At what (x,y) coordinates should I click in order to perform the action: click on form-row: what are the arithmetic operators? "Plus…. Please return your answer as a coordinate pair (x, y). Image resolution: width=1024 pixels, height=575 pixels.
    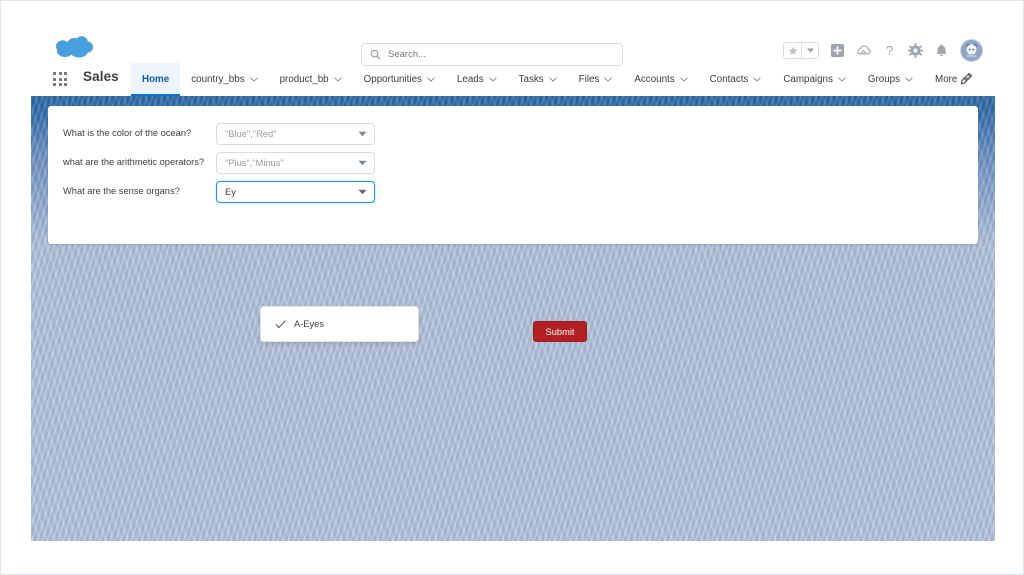
    Looking at the image, I should click on (219, 162).